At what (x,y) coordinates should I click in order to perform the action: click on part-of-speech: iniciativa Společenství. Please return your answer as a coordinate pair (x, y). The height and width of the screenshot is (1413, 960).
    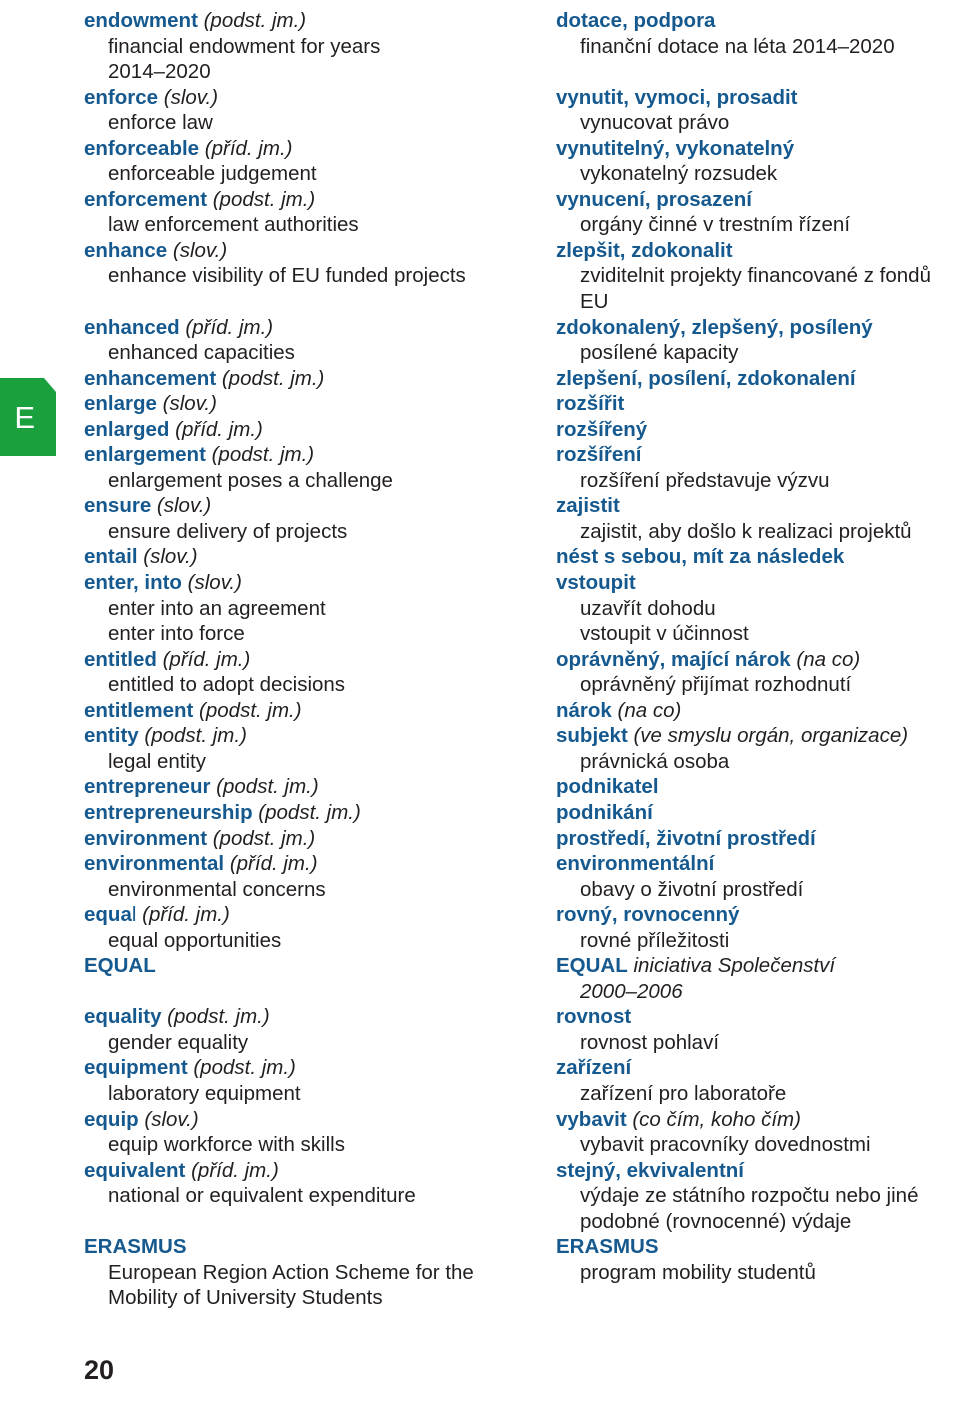
    Looking at the image, I should click on (731, 966).